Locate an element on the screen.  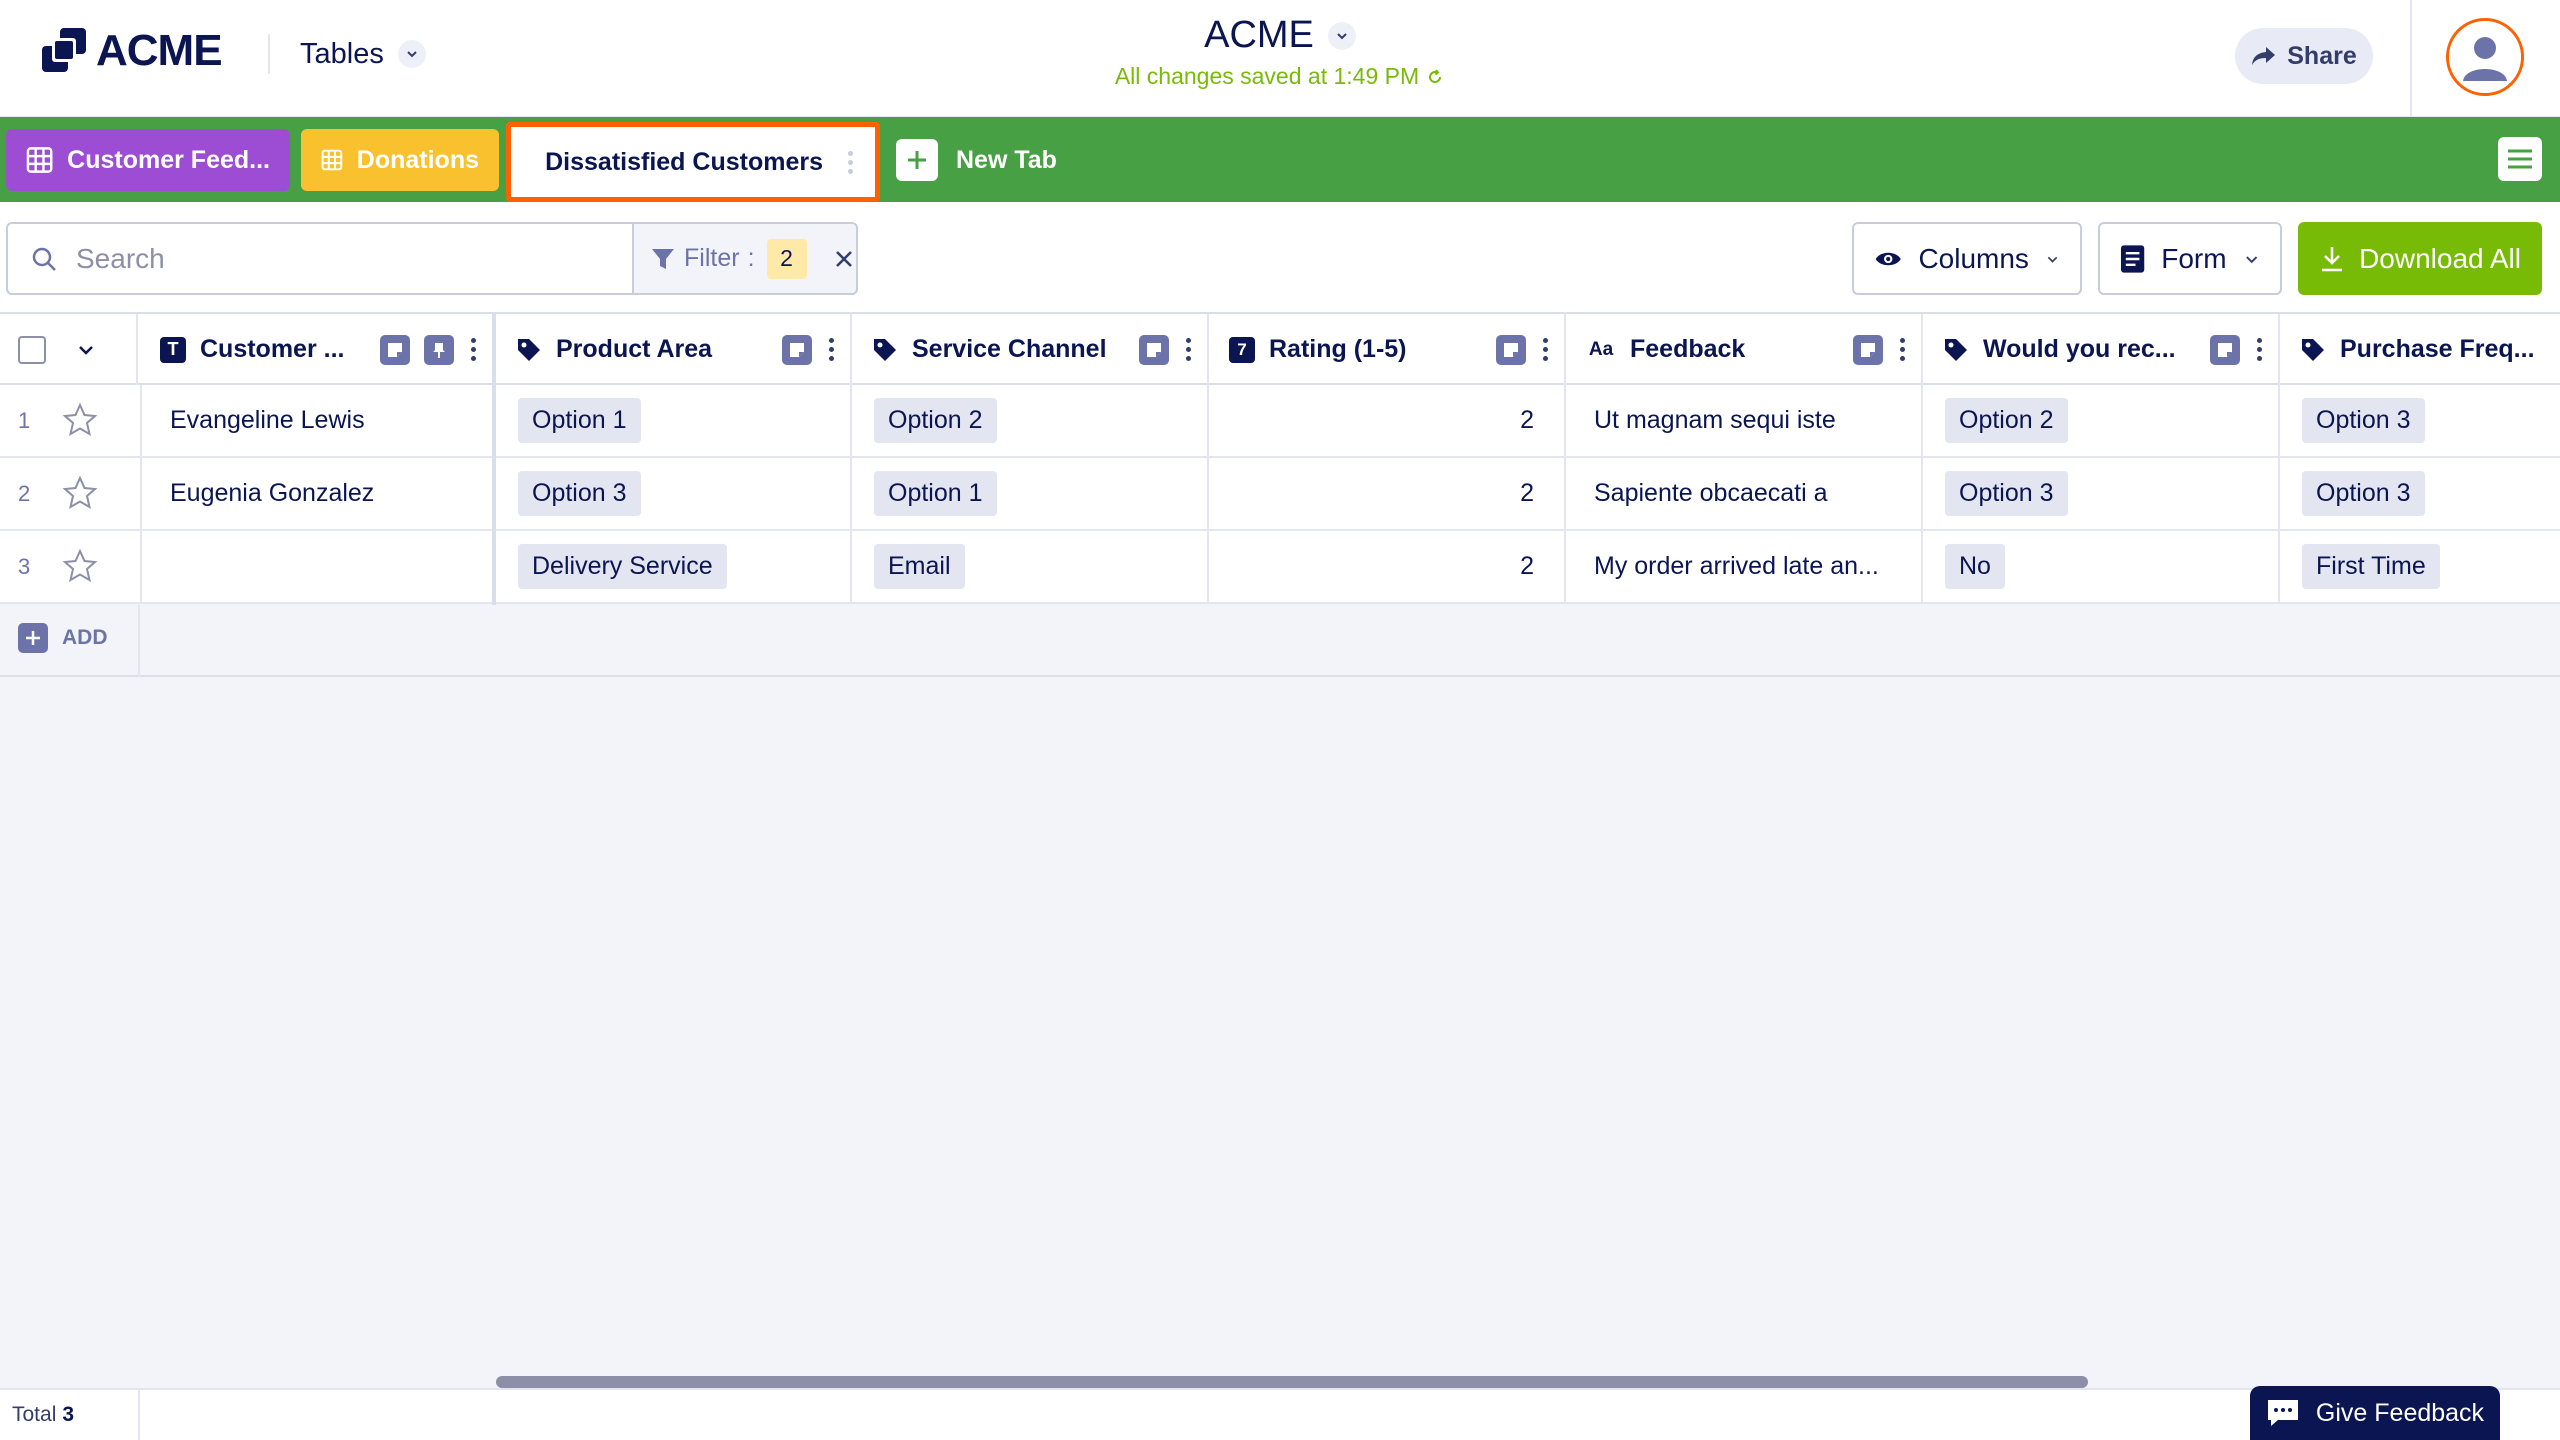
share-button: Share is located at coordinates (2304, 56).